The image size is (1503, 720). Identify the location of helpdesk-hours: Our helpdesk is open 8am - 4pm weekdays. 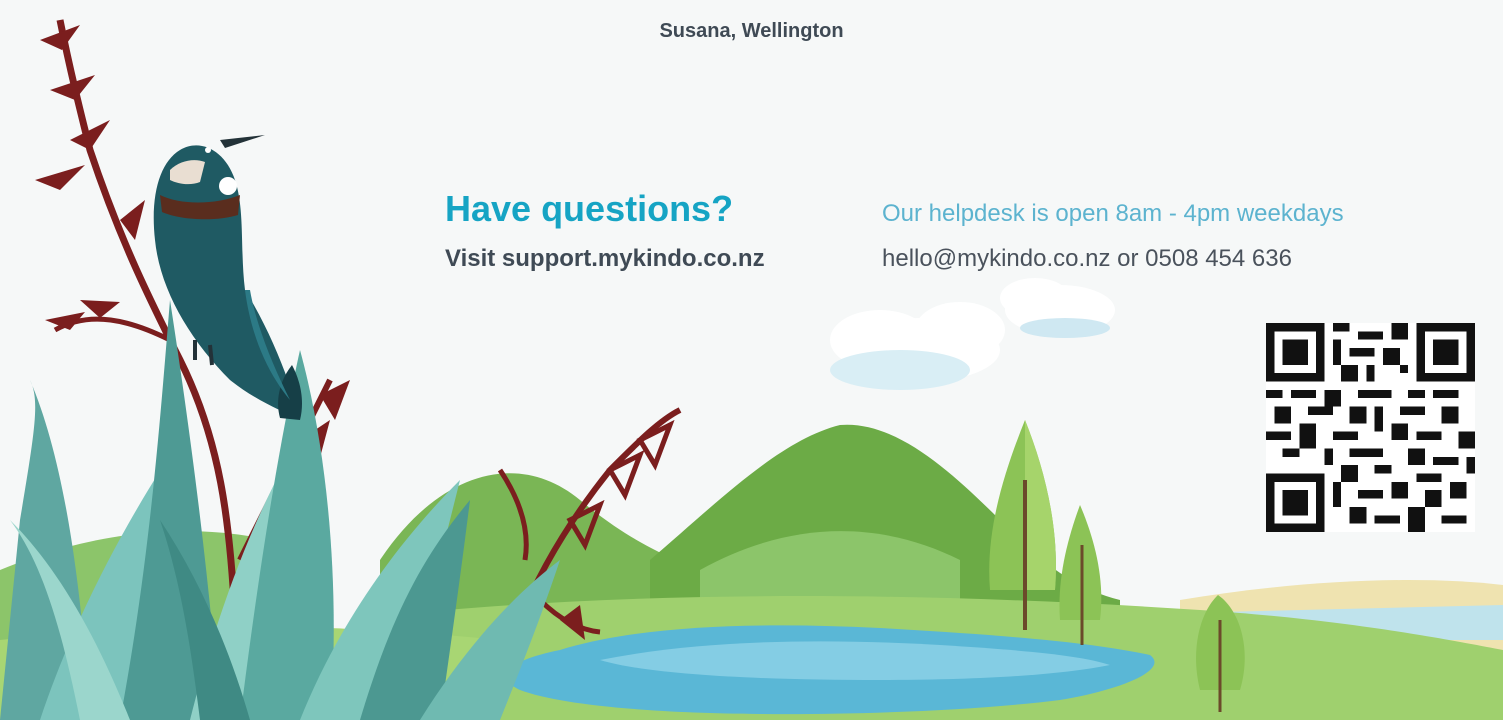
(1113, 213).